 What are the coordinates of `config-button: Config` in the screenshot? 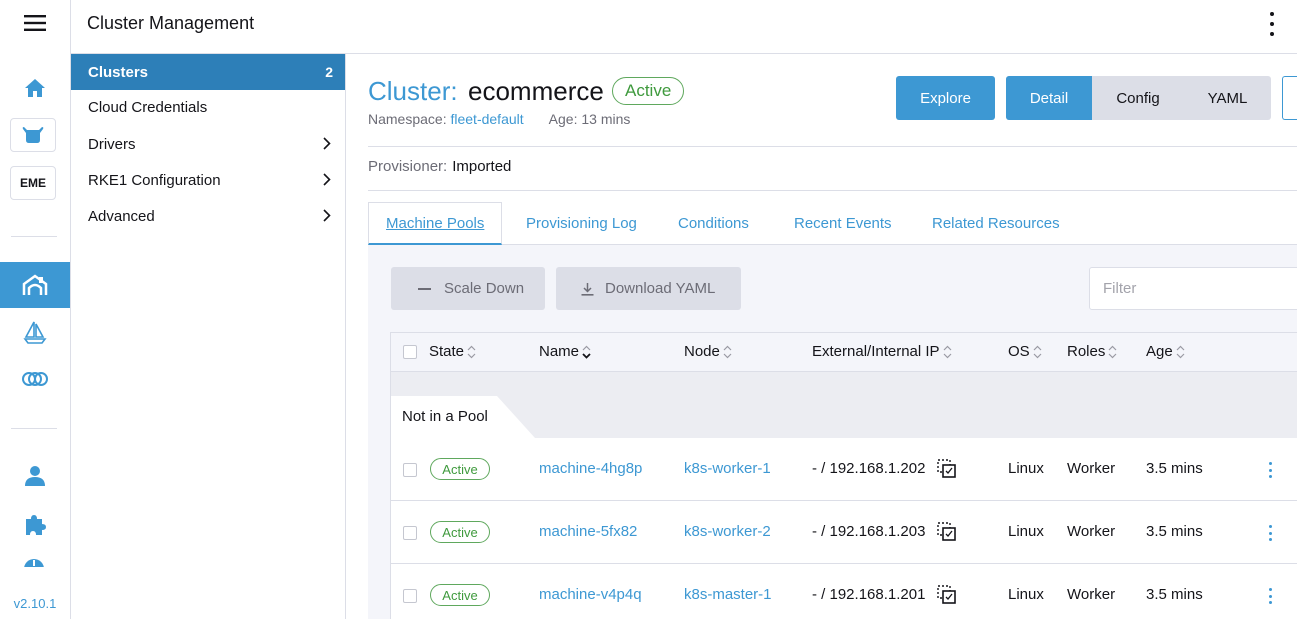 It's located at (1138, 98).